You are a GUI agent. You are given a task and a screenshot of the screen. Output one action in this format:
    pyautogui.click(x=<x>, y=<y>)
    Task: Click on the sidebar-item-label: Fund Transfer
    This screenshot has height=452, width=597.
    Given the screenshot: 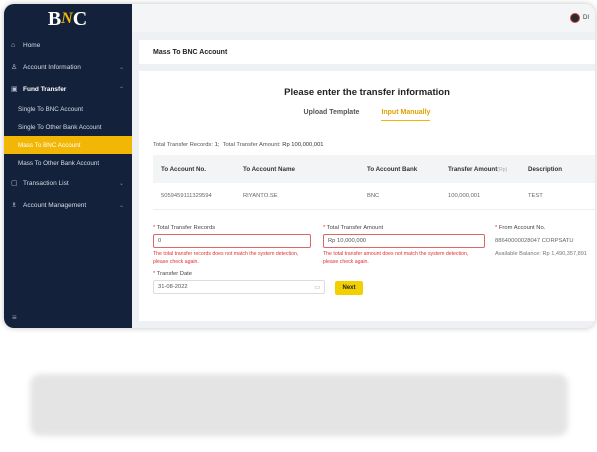 What is the action you would take?
    pyautogui.click(x=45, y=89)
    